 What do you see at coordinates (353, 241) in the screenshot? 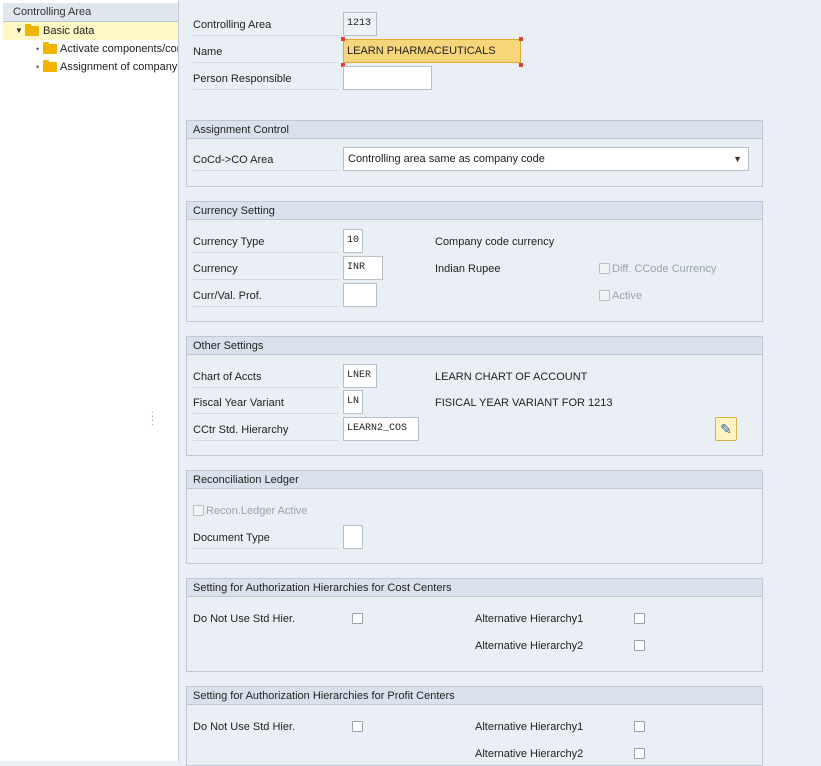
I see `currency-type-field: 10` at bounding box center [353, 241].